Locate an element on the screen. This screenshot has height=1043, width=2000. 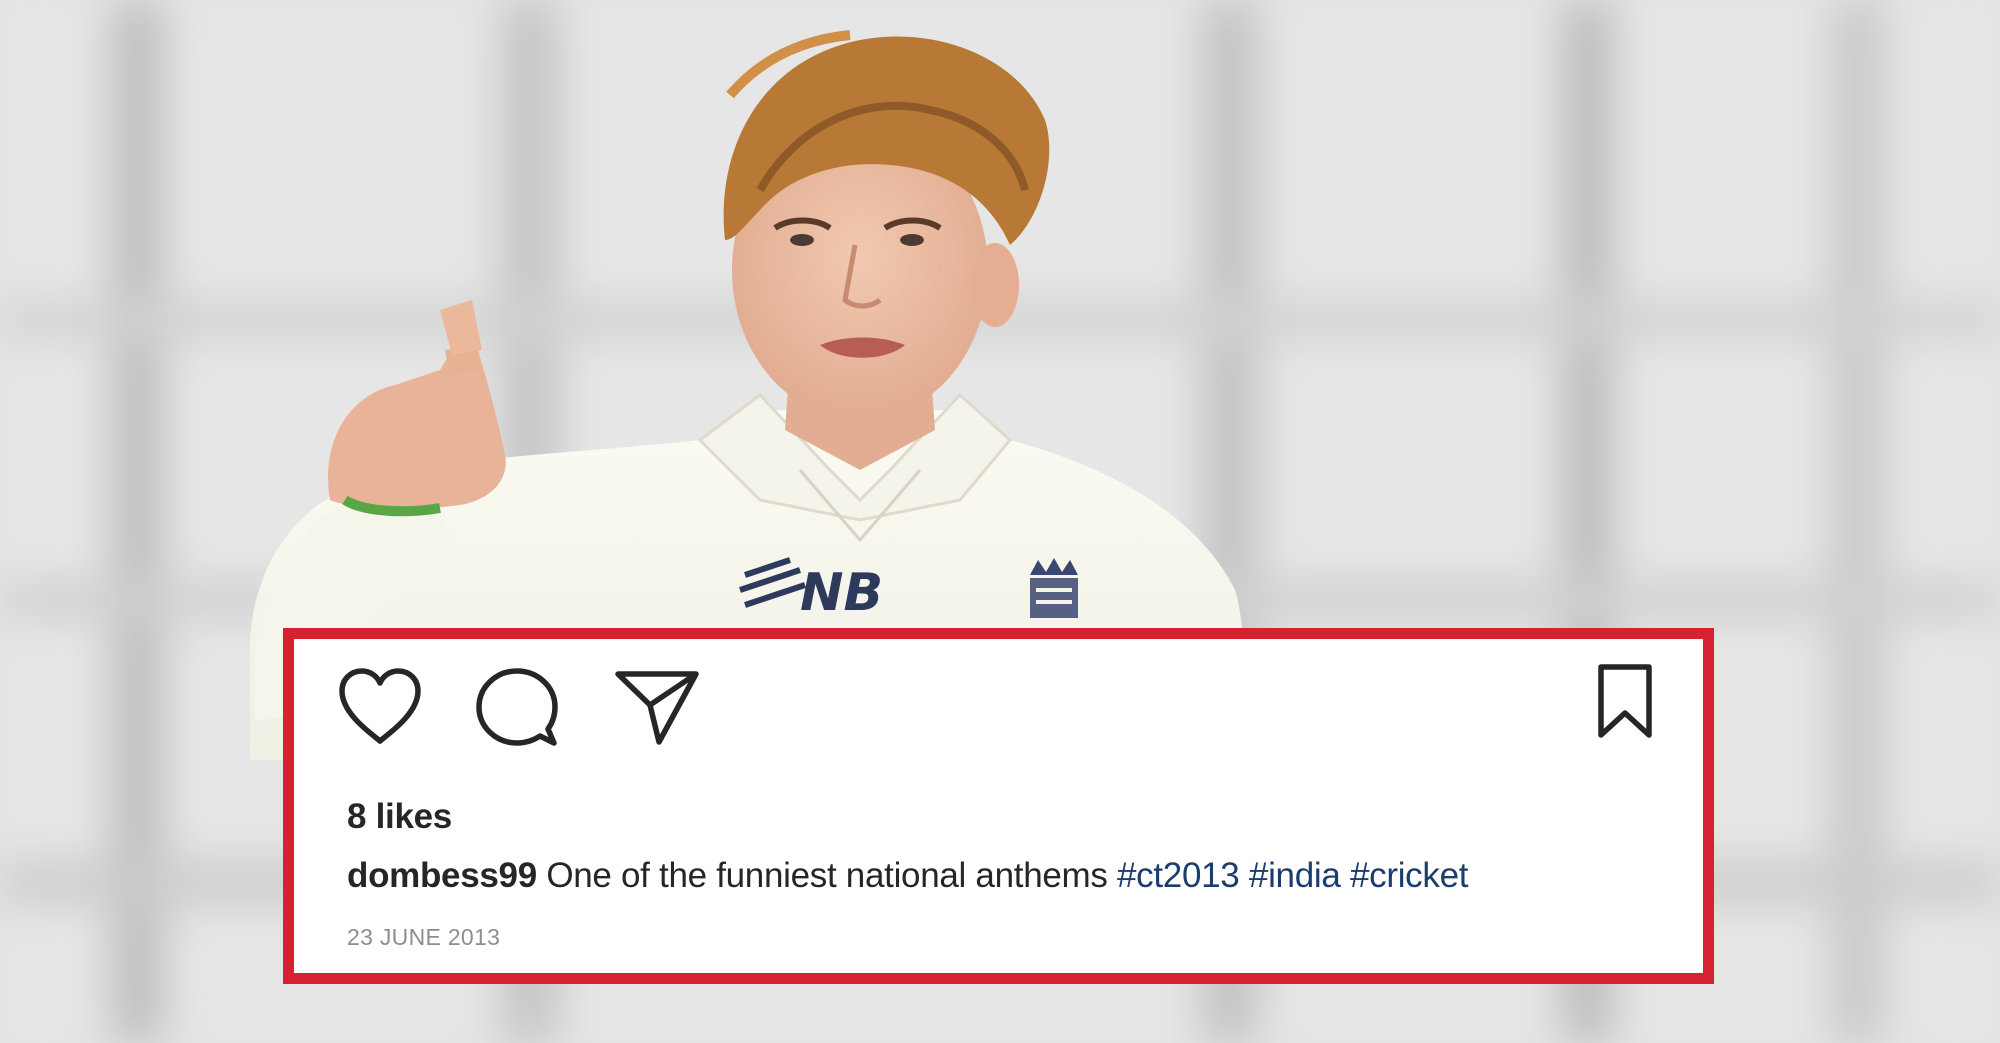
hashtag-link: #cricket is located at coordinates (1409, 875).